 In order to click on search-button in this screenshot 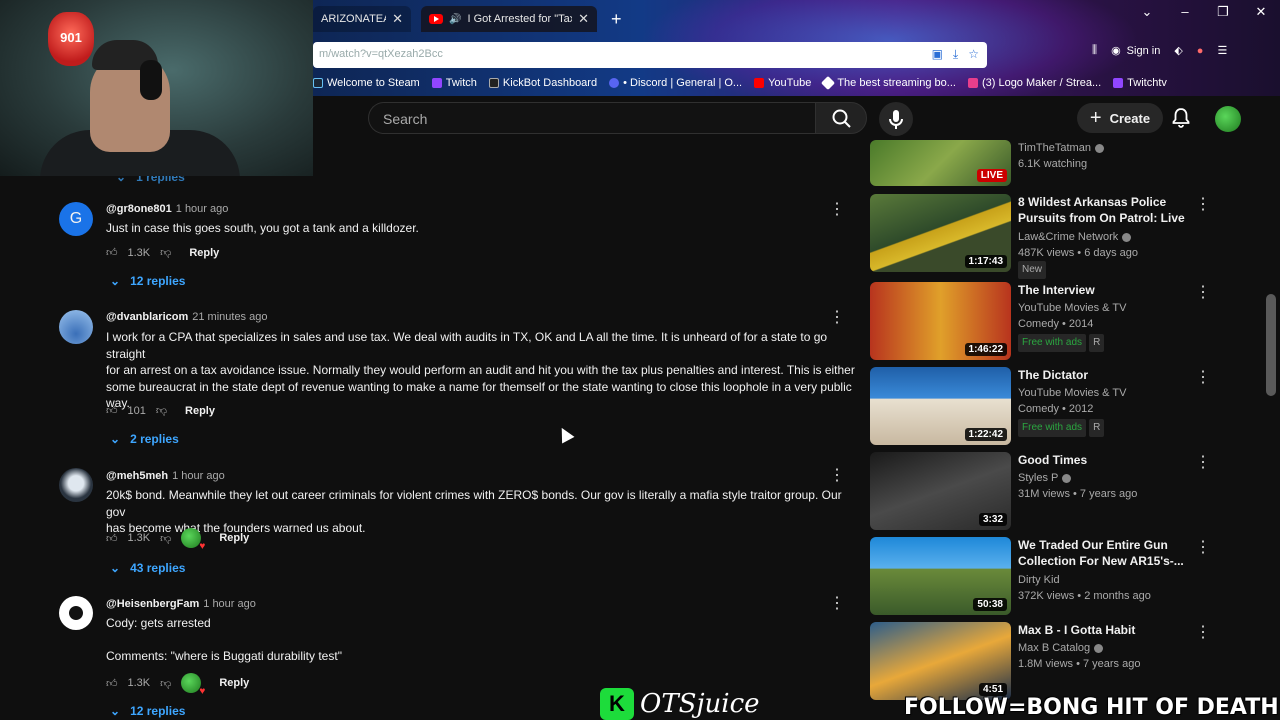, I will do `click(841, 118)`.